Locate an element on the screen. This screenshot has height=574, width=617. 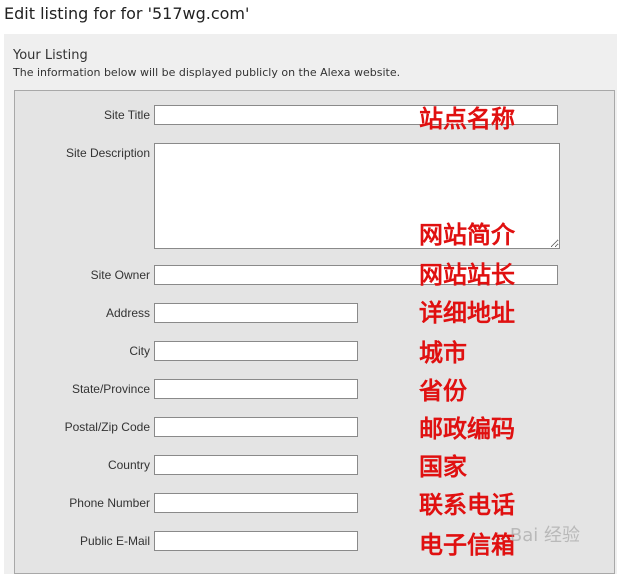
city-input is located at coordinates (256, 351).